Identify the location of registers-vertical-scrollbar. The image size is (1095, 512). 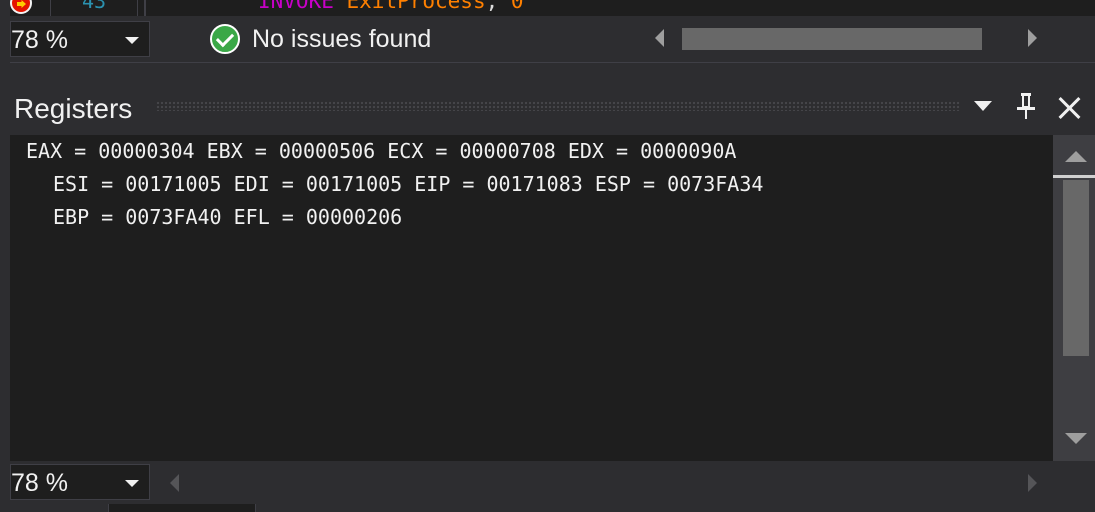
(1074, 298).